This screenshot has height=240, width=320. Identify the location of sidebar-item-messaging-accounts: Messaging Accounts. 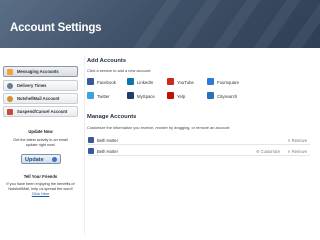
(40, 71).